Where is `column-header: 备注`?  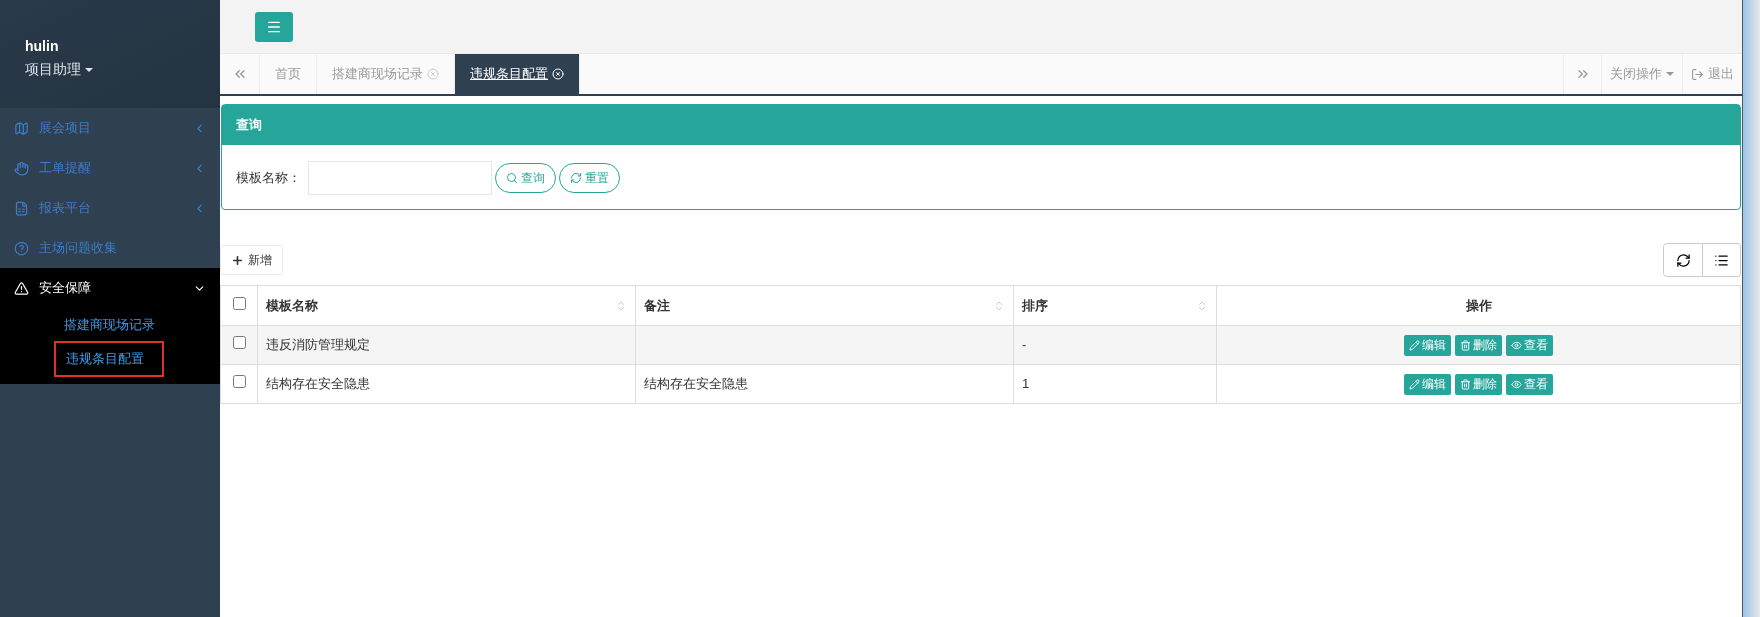 column-header: 备注 is located at coordinates (824, 305).